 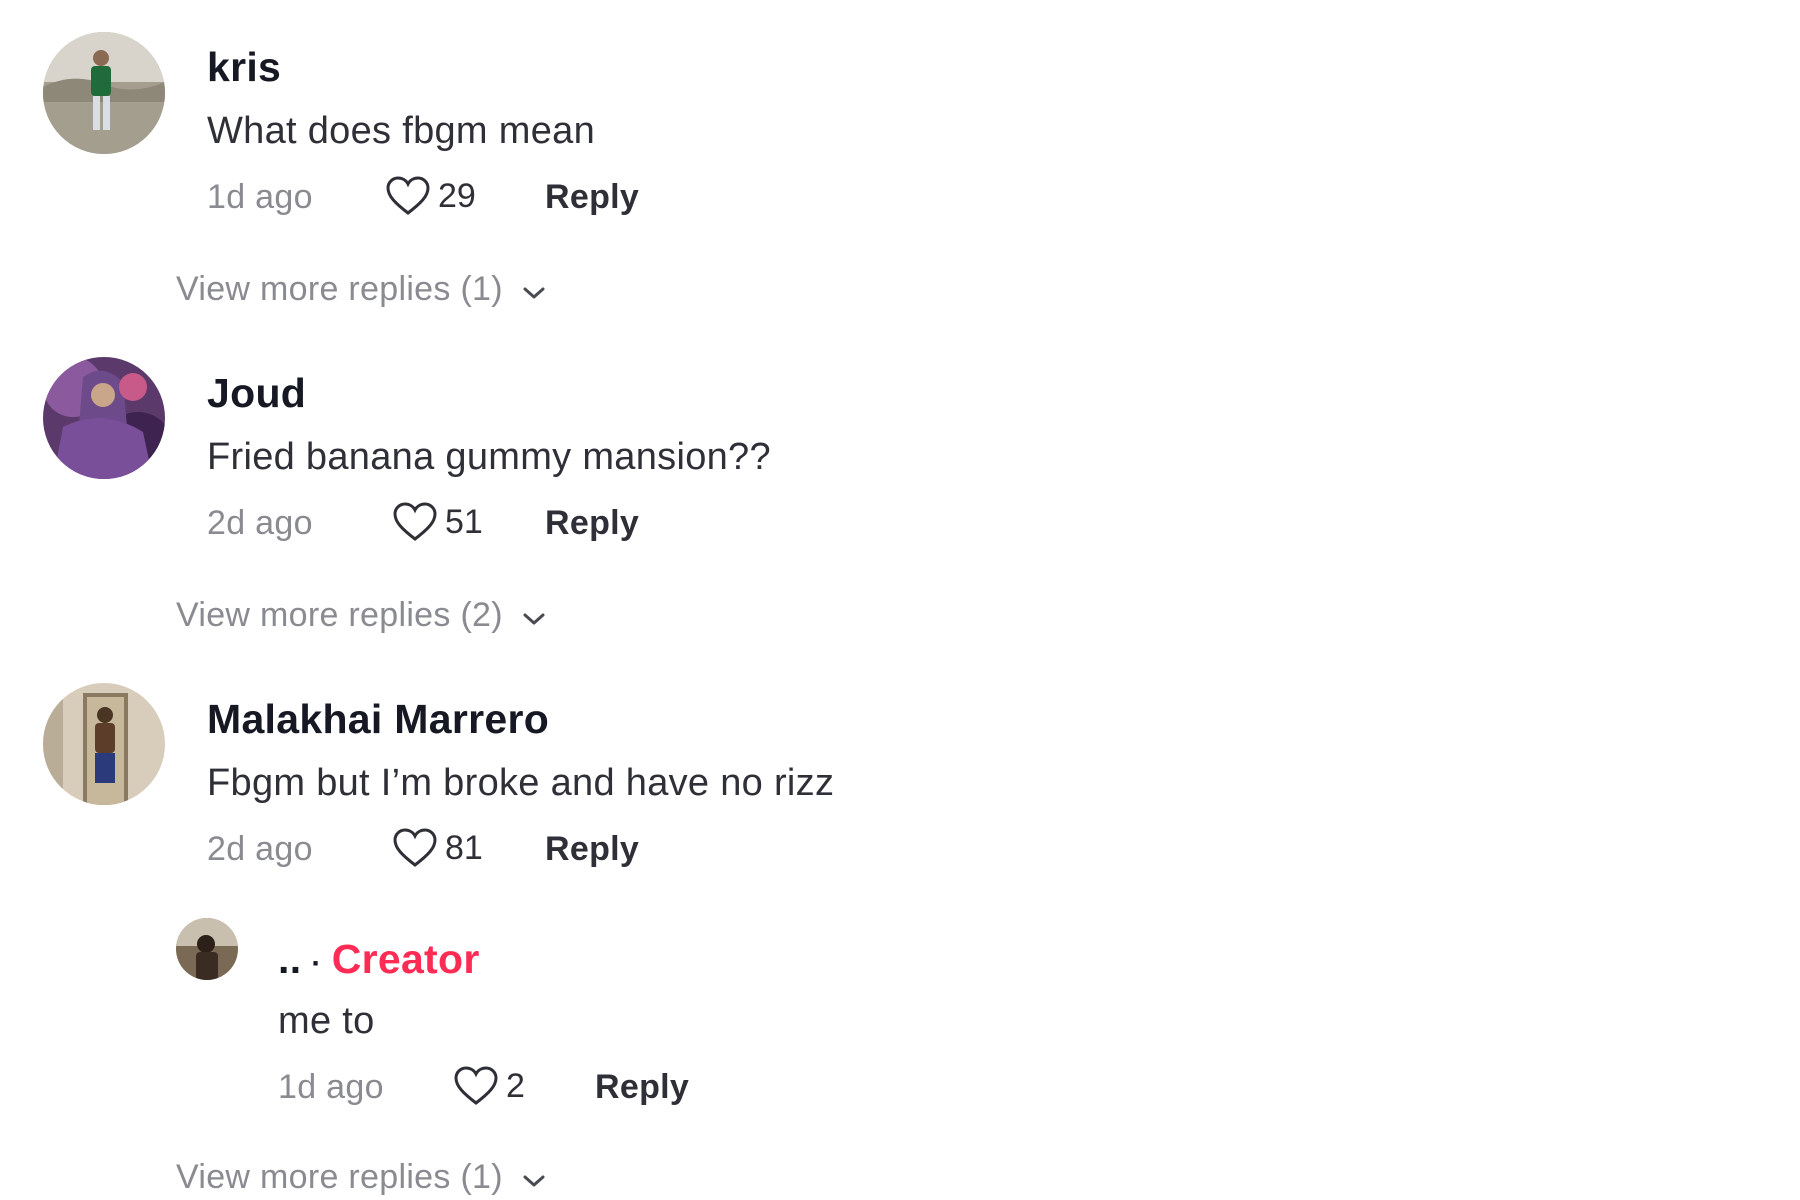 I want to click on like-count: 2, so click(x=515, y=1085).